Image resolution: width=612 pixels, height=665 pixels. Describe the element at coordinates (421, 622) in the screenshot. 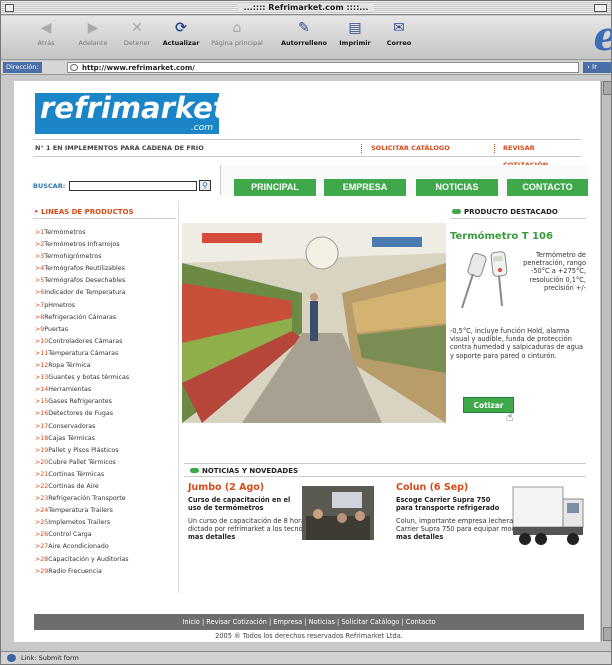

I see `footer-link: Contacto` at that location.